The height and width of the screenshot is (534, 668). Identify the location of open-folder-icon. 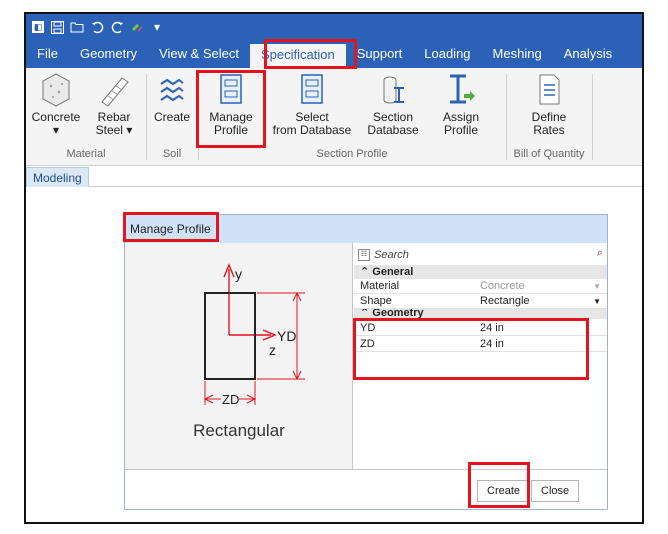
(77, 27).